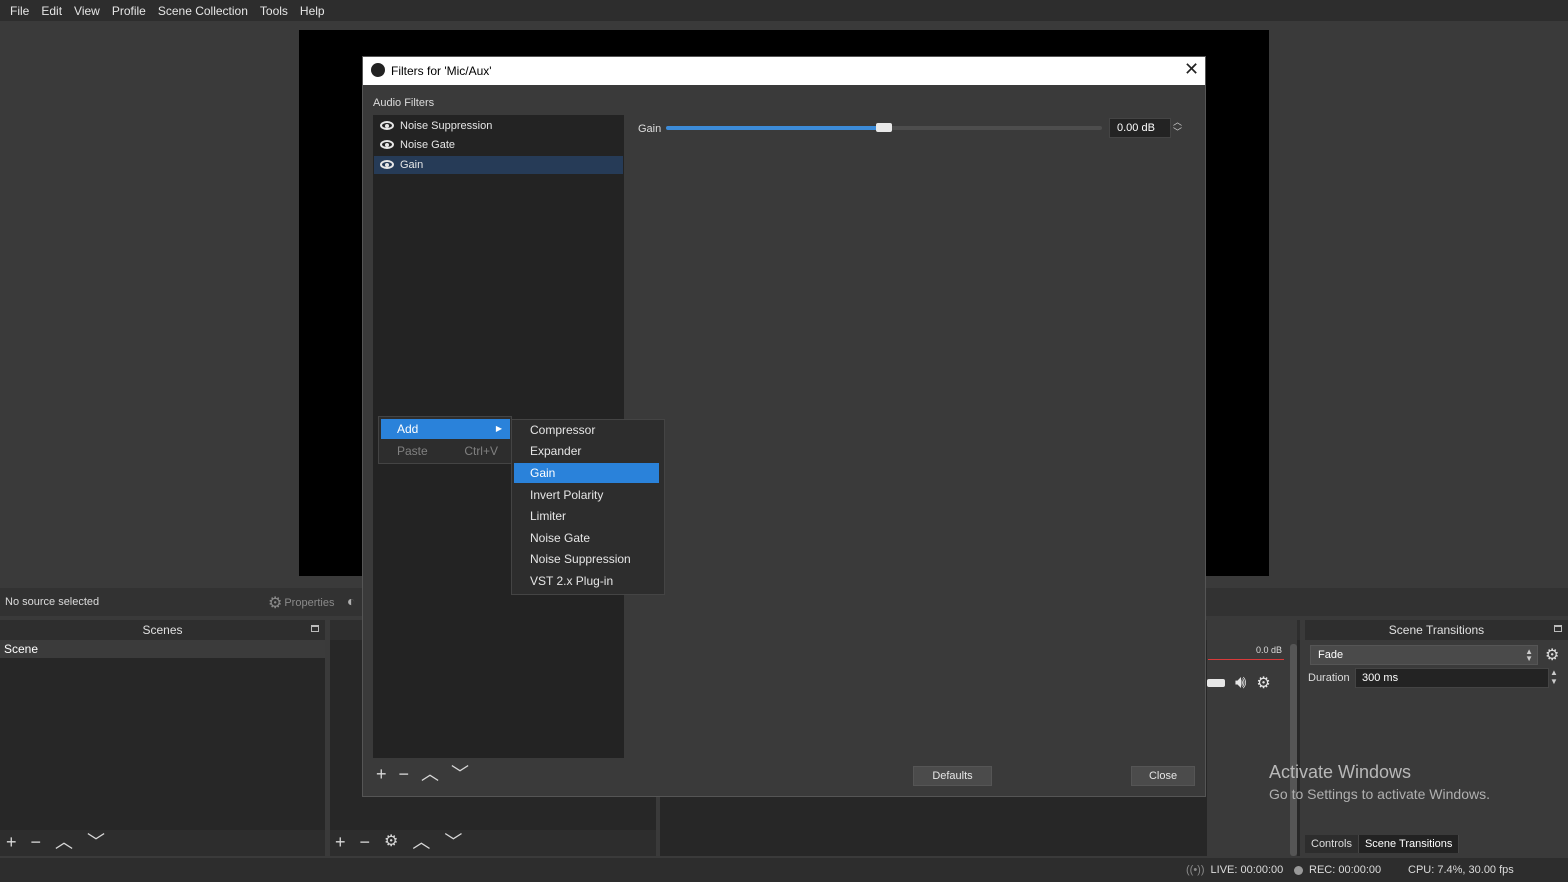 This screenshot has height=882, width=1568. I want to click on properties-button: ⚙ Properties, so click(301, 603).